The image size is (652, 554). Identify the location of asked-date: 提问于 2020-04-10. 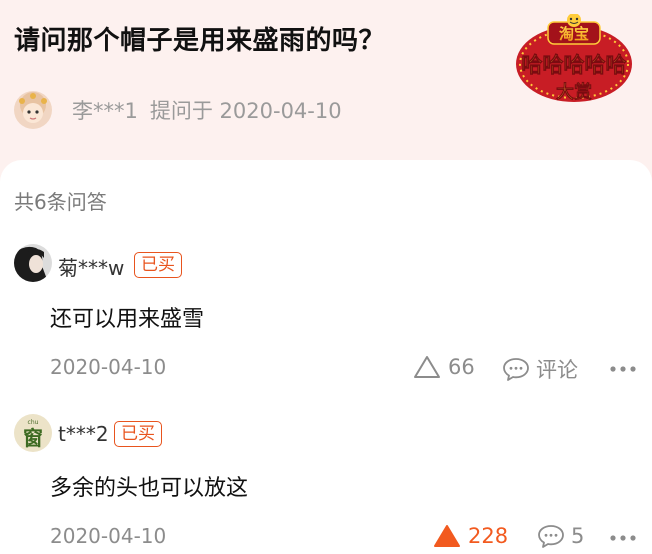
(245, 111).